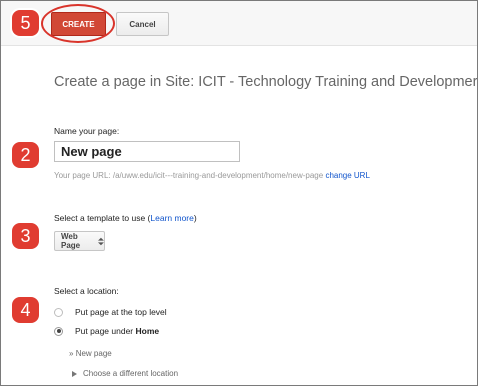 The image size is (478, 386). I want to click on breadcrumb-new-page: New page, so click(93, 353).